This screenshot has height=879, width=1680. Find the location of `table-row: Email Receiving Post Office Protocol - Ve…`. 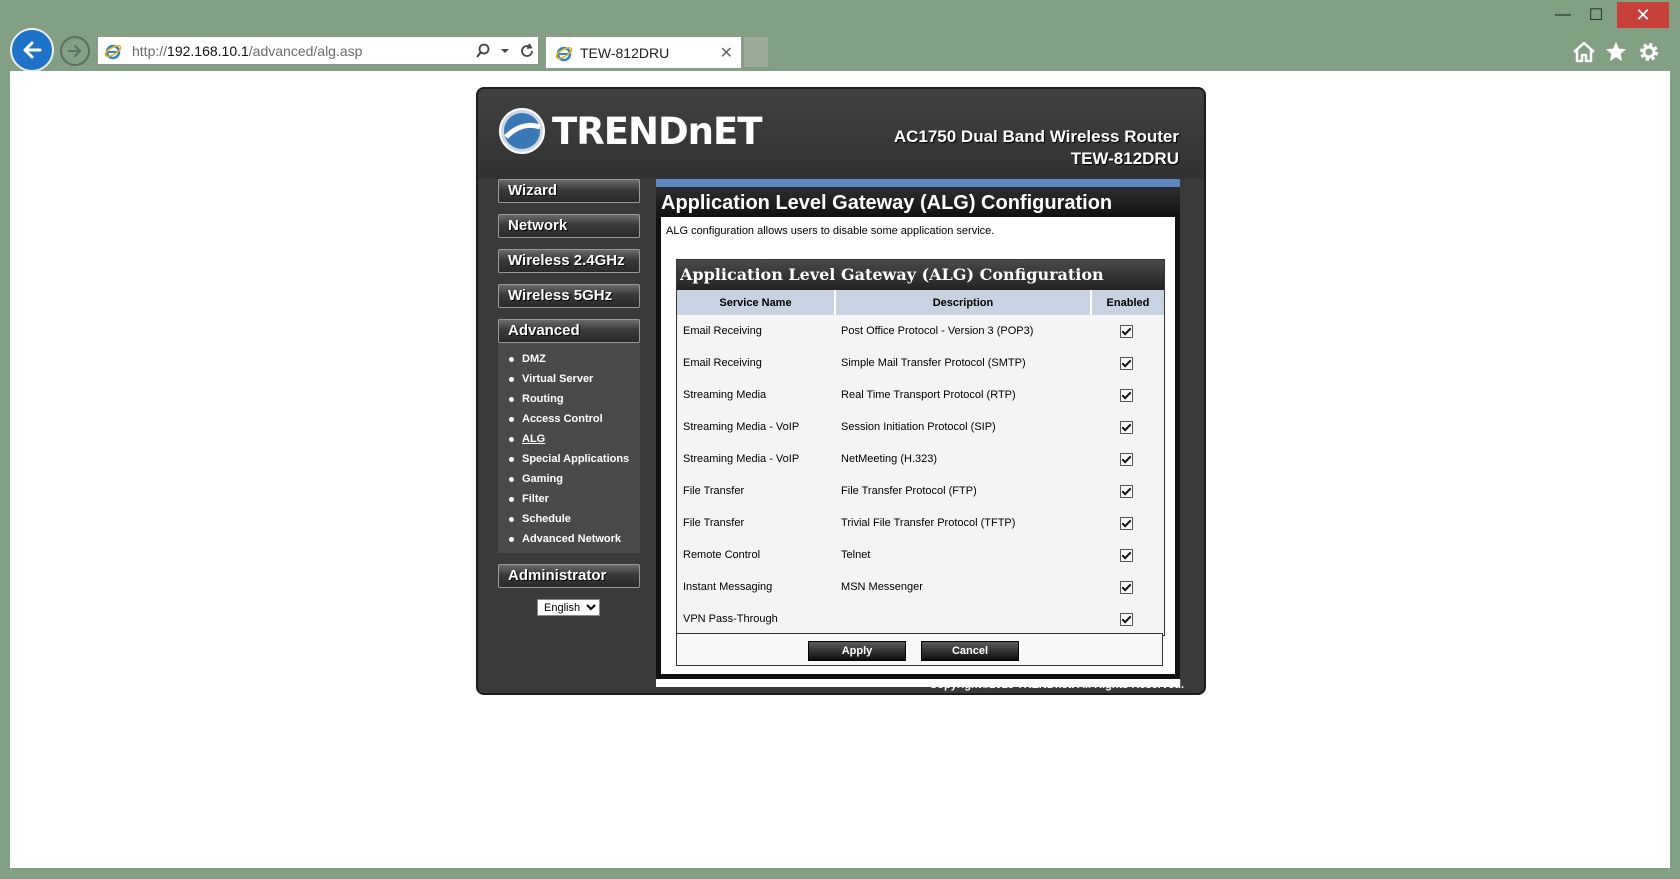

table-row: Email Receiving Post Office Protocol - Ve… is located at coordinates (920, 331).